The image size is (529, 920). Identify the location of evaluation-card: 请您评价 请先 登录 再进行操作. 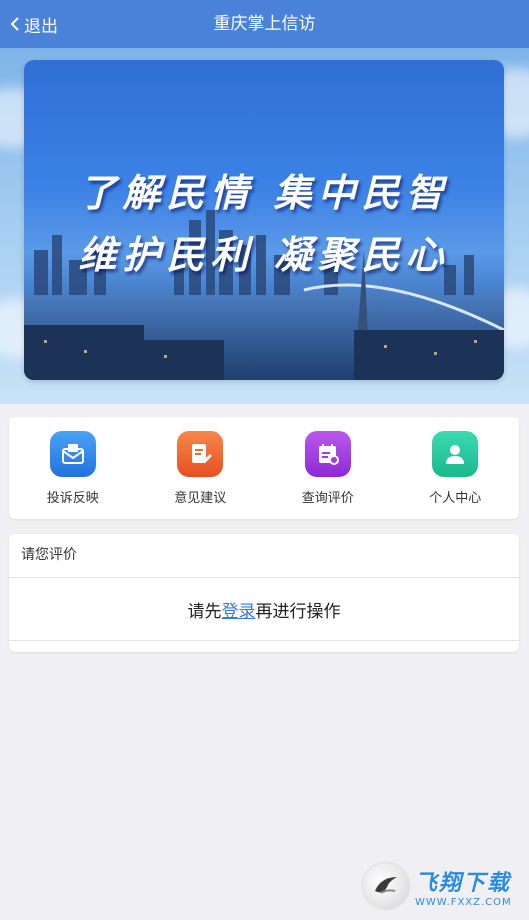
(264, 593).